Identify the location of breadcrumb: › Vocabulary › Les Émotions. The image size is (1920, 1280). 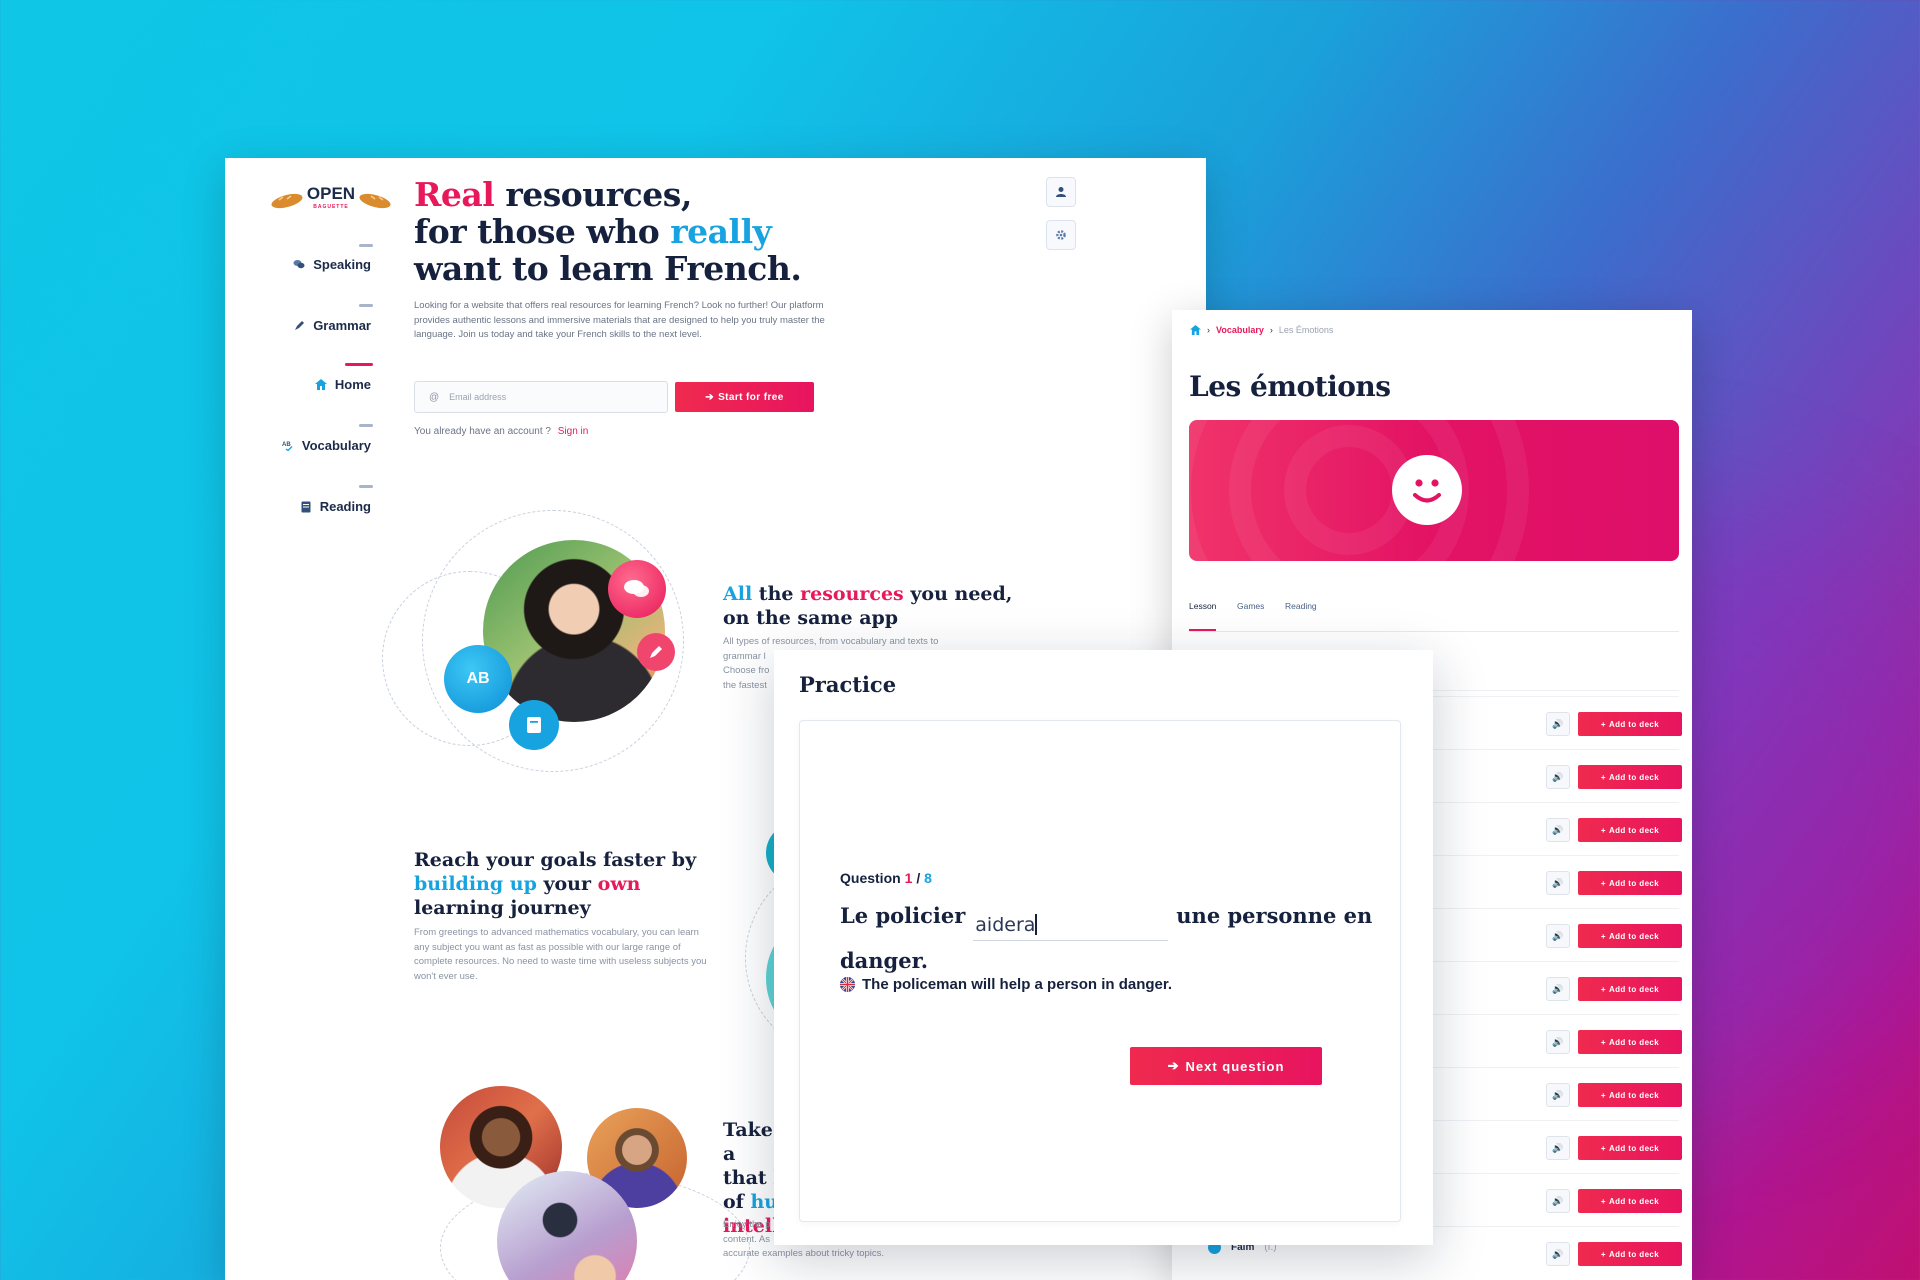
(1261, 330).